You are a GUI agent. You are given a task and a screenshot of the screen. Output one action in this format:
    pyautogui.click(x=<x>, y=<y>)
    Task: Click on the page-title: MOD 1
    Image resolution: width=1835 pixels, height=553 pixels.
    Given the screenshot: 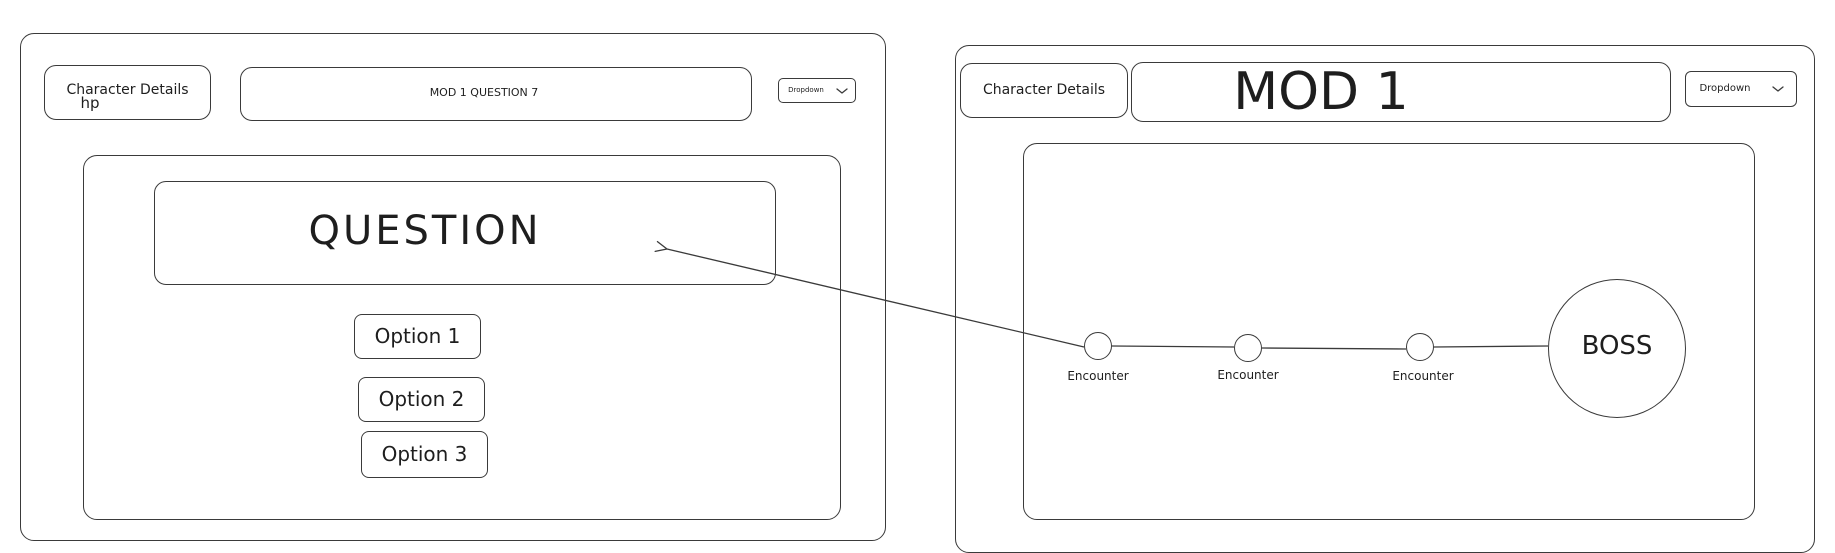 What is the action you would take?
    pyautogui.click(x=1321, y=92)
    